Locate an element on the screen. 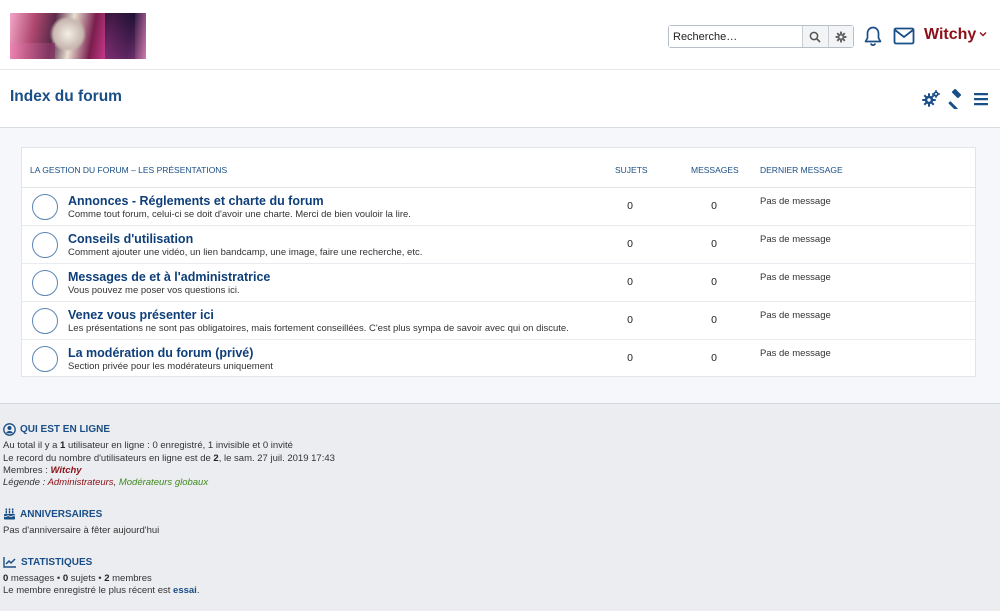 This screenshot has height=611, width=1000. site-logo is located at coordinates (78, 36).